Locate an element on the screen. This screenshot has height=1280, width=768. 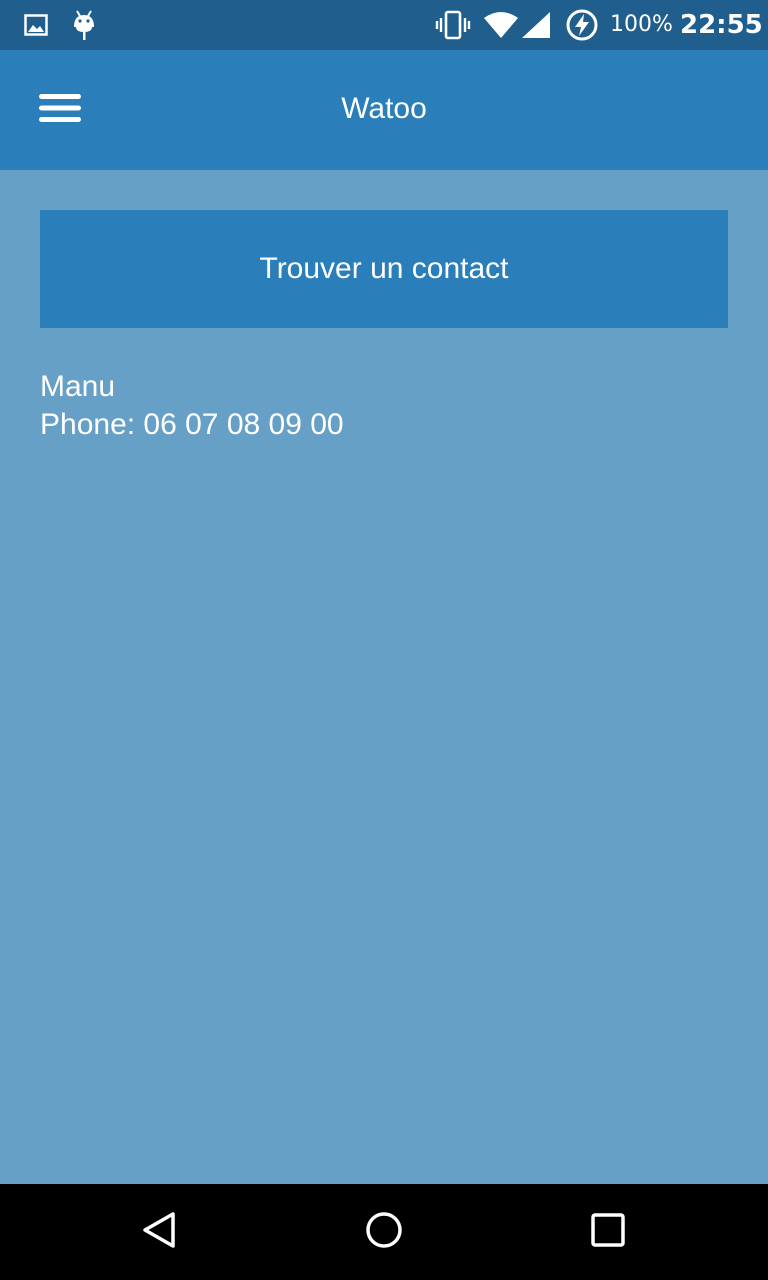
android-icon is located at coordinates (84, 25).